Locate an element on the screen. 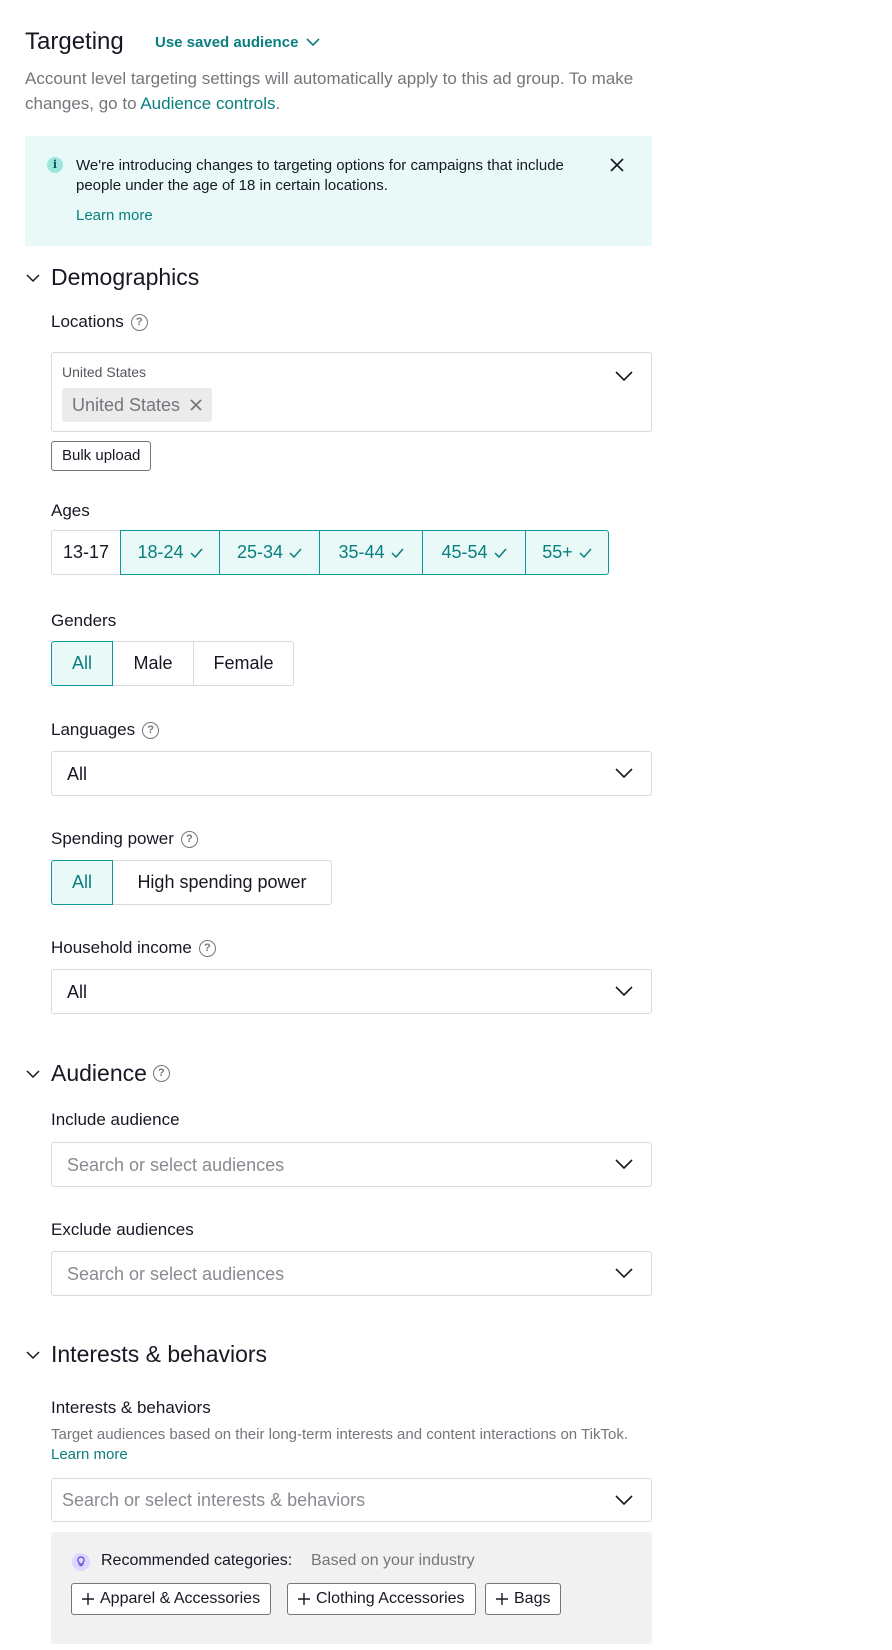 The height and width of the screenshot is (1650, 892). include-audience-select: Search or select audiences is located at coordinates (351, 1164).